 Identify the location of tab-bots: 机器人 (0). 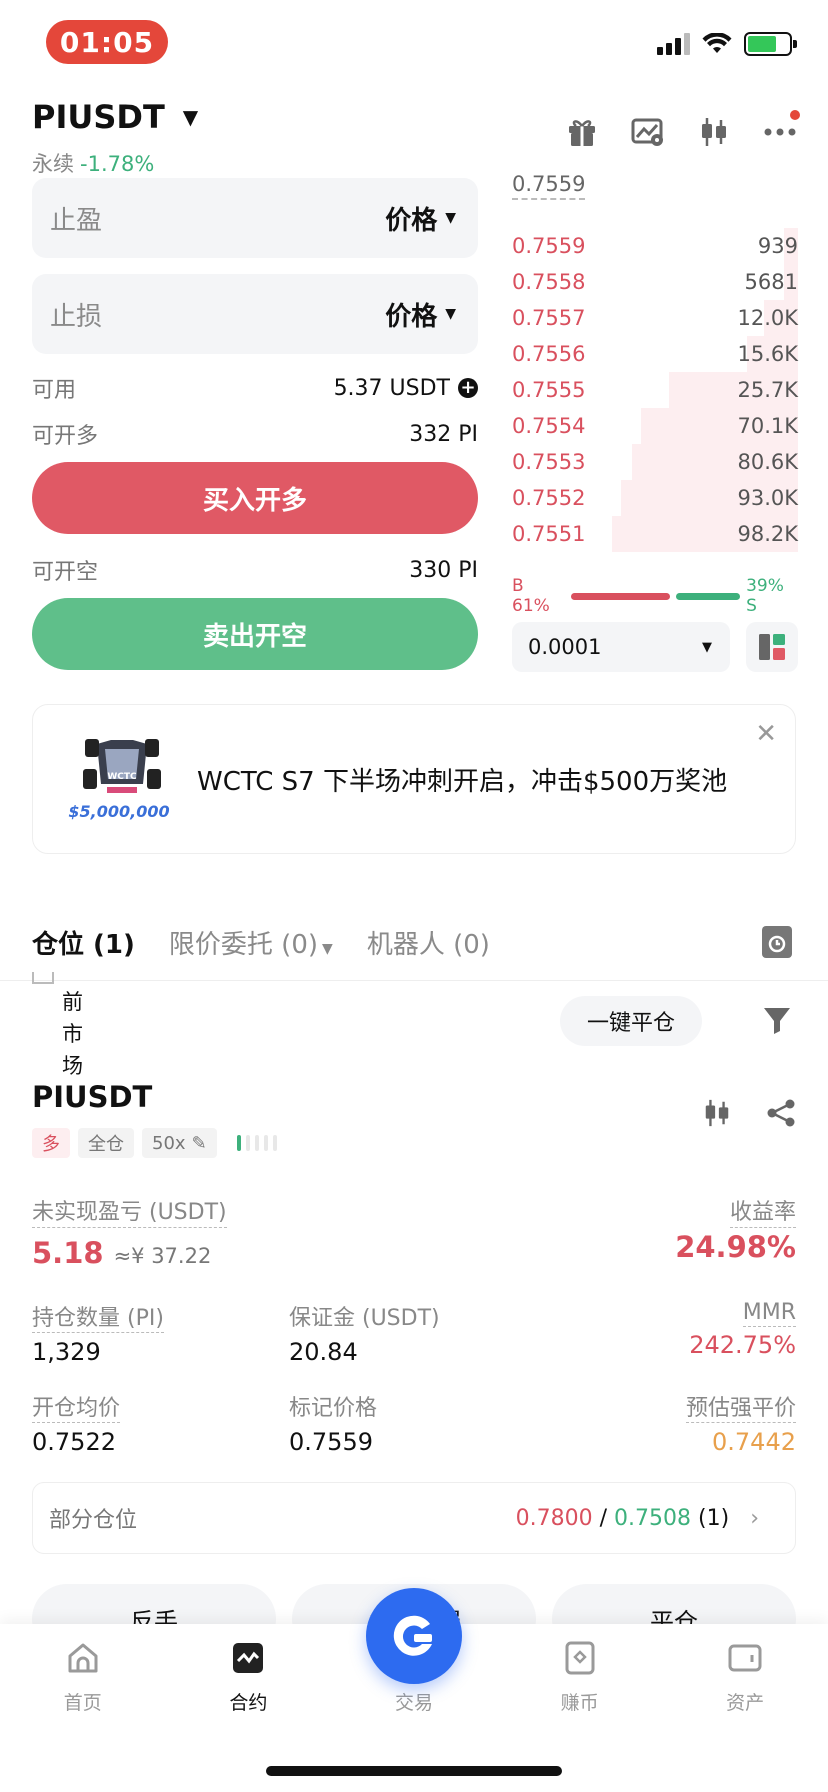
(428, 942).